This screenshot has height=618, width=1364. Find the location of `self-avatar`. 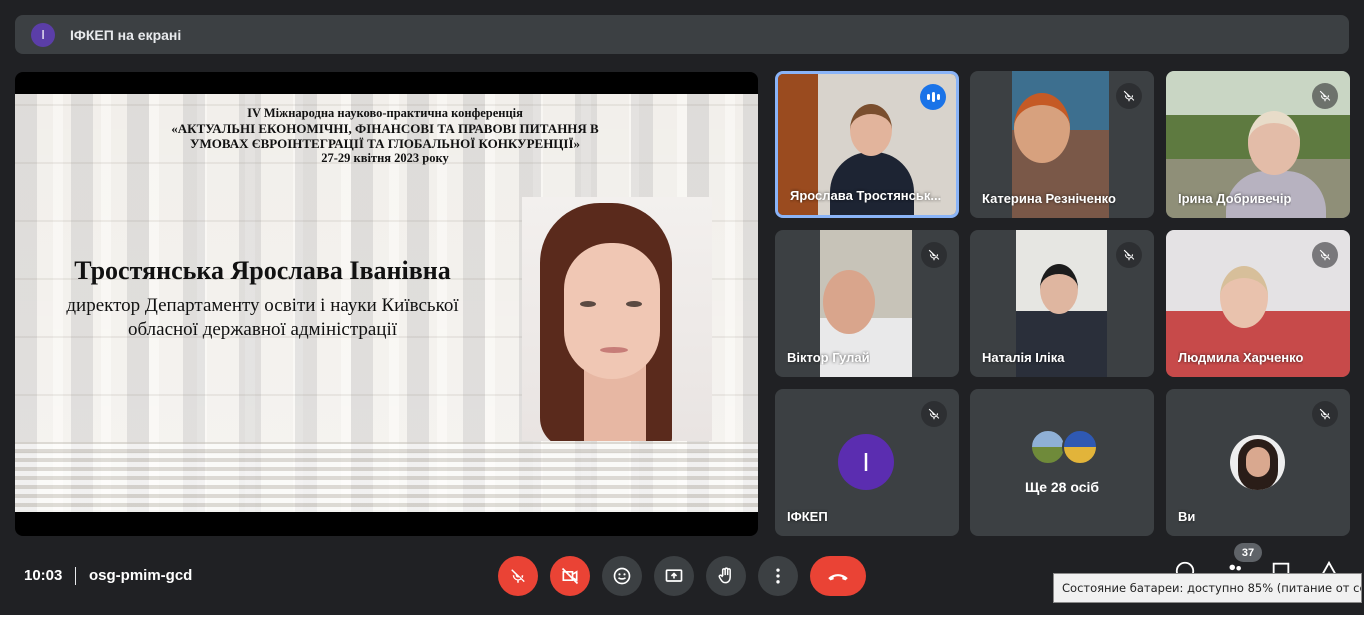

self-avatar is located at coordinates (1257, 462).